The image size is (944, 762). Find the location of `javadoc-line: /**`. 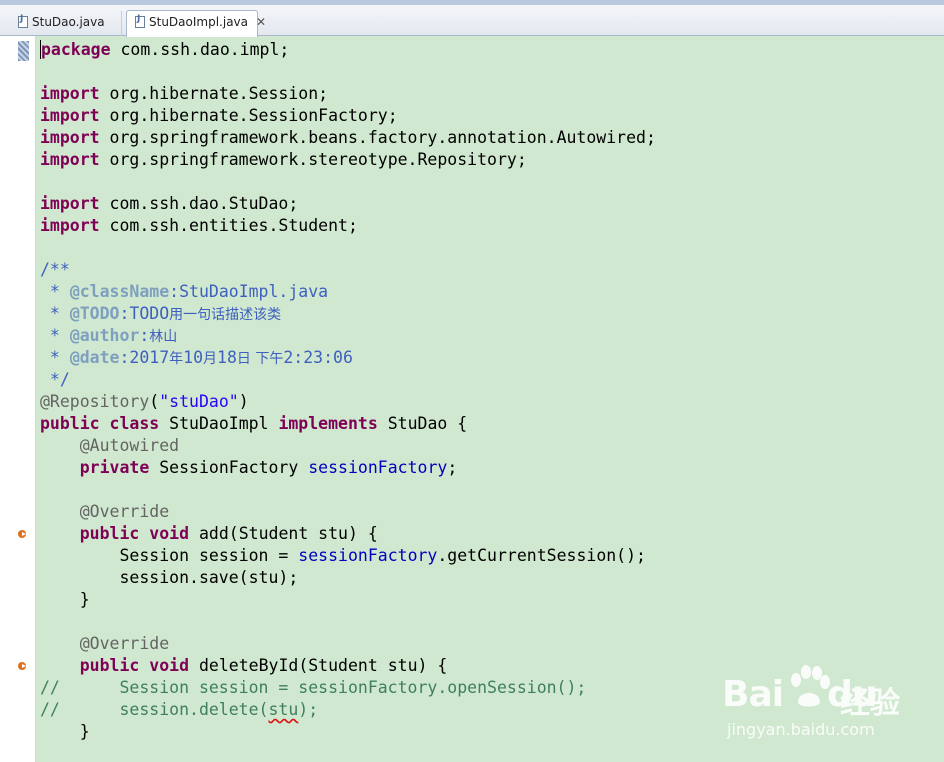

javadoc-line: /** is located at coordinates (55, 269).